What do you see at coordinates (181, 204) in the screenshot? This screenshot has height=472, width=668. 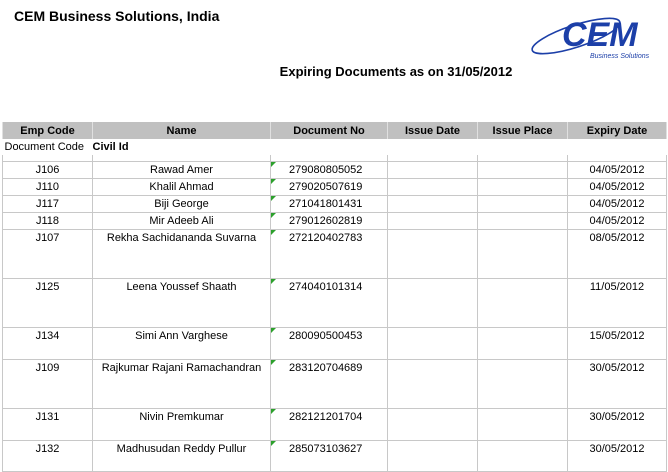 I see `name-cell: Biji George` at bounding box center [181, 204].